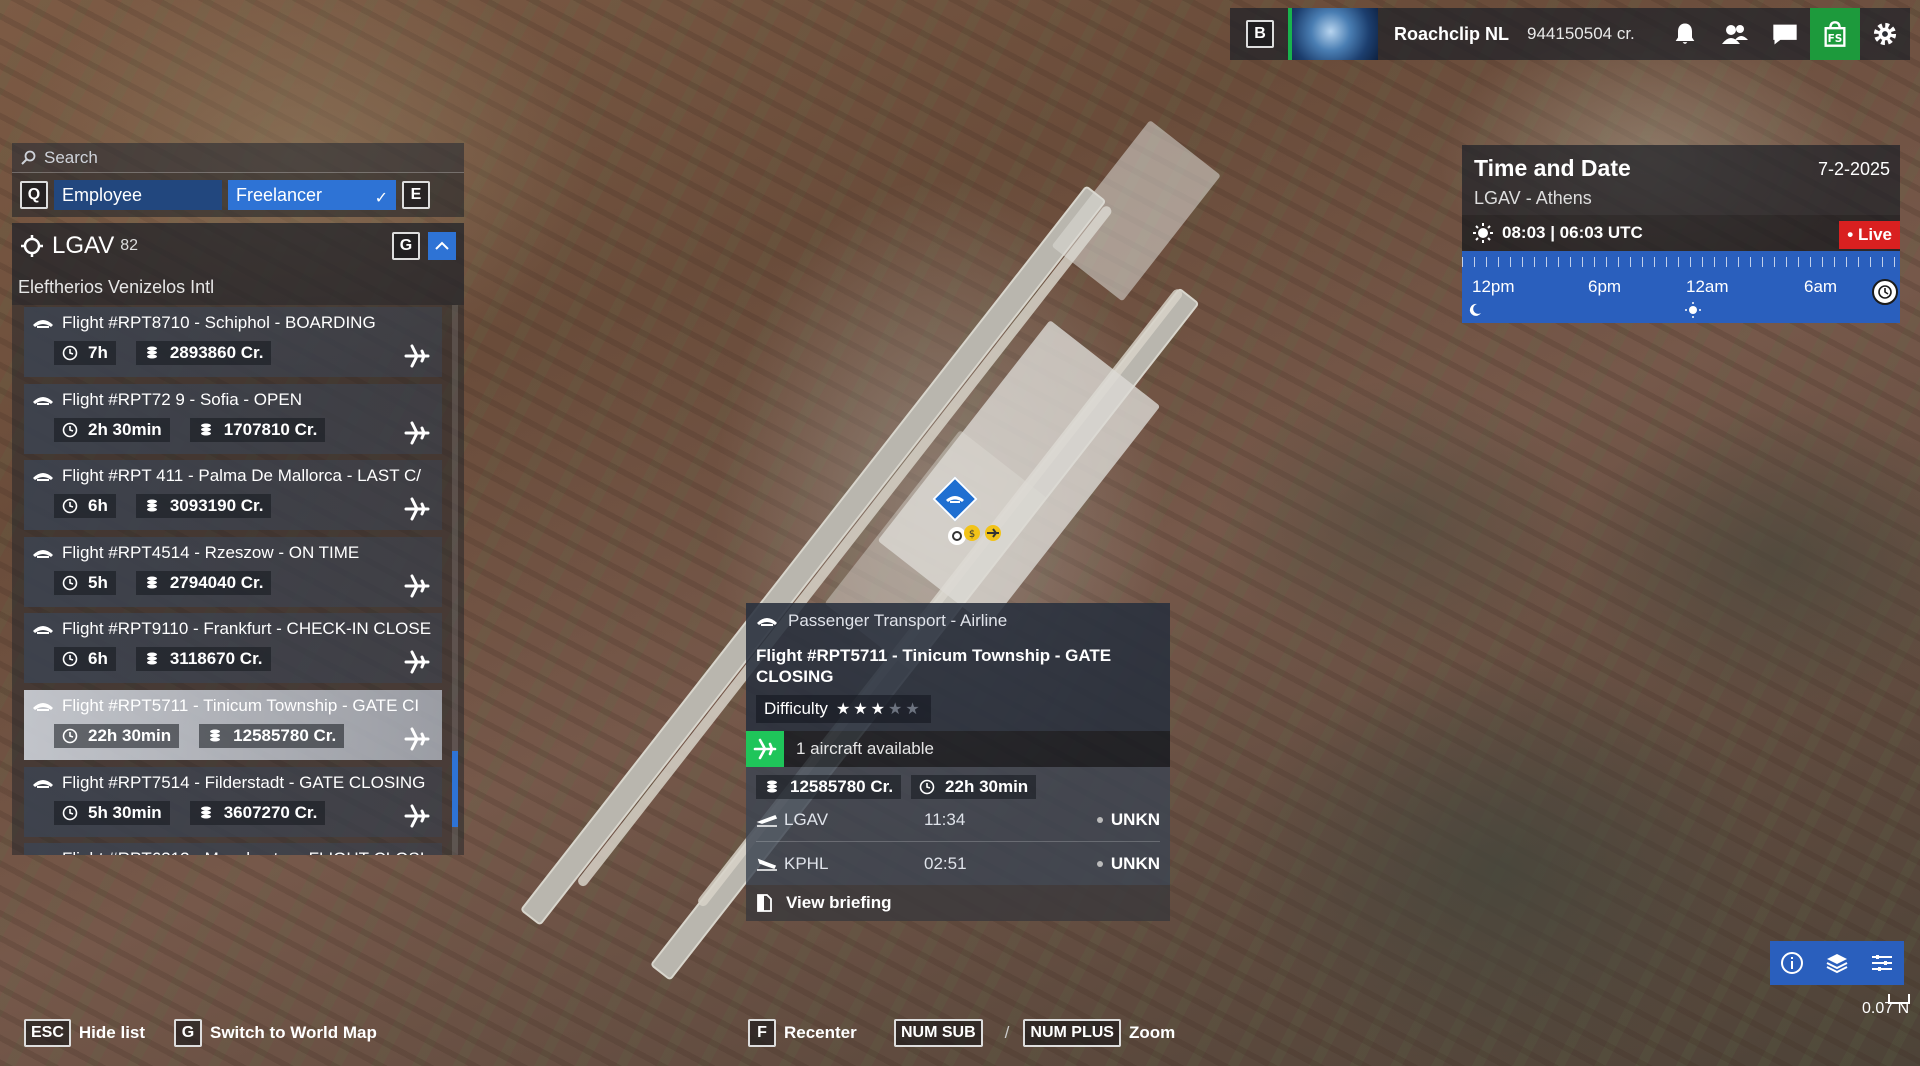 The width and height of the screenshot is (1920, 1066). I want to click on recenter-hint: F Recenter, so click(802, 1033).